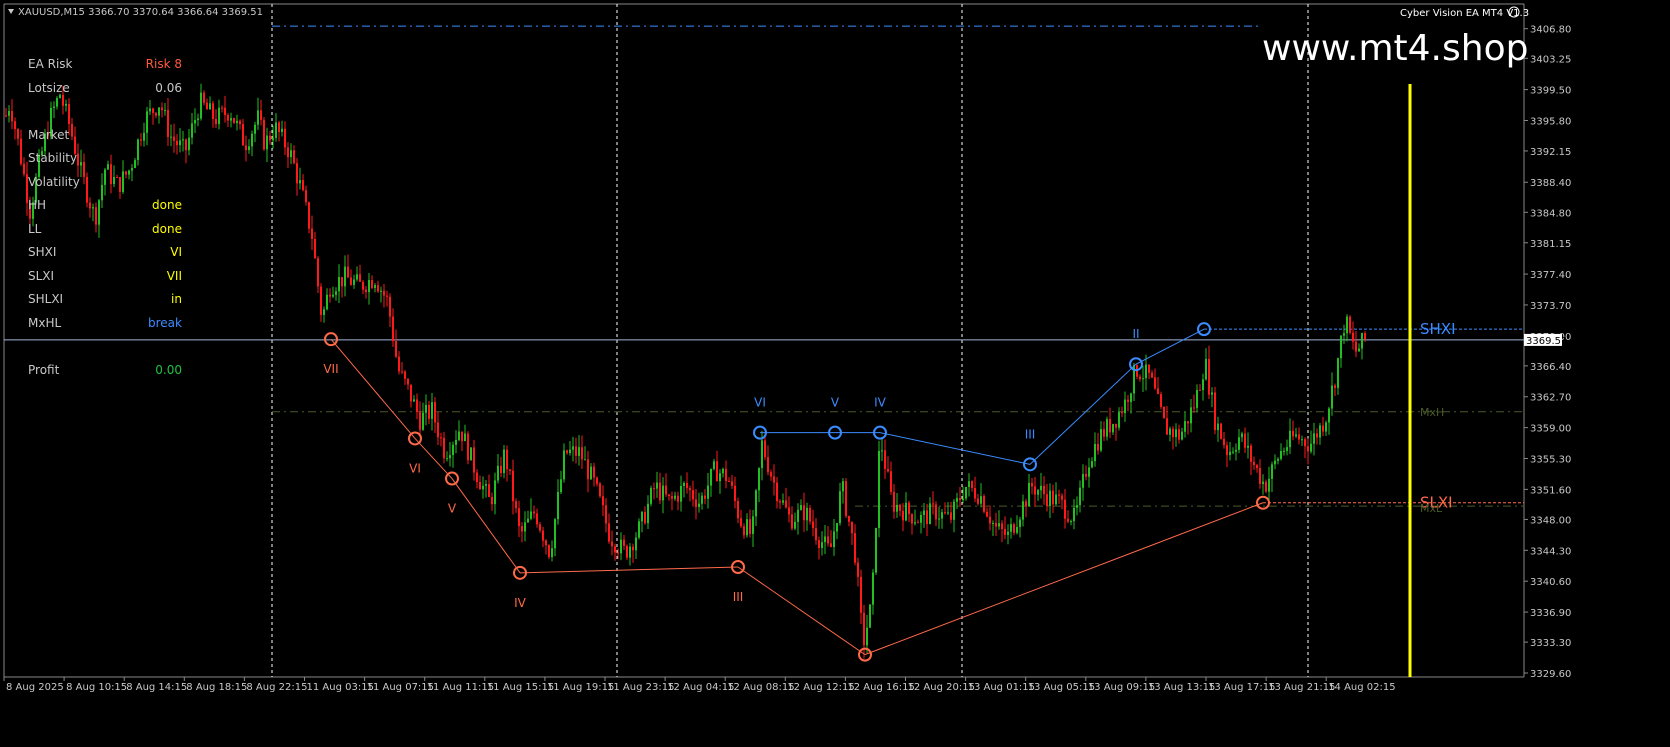 The image size is (1670, 747). I want to click on time-tick-label: 11 Aug 11:15, so click(460, 687).